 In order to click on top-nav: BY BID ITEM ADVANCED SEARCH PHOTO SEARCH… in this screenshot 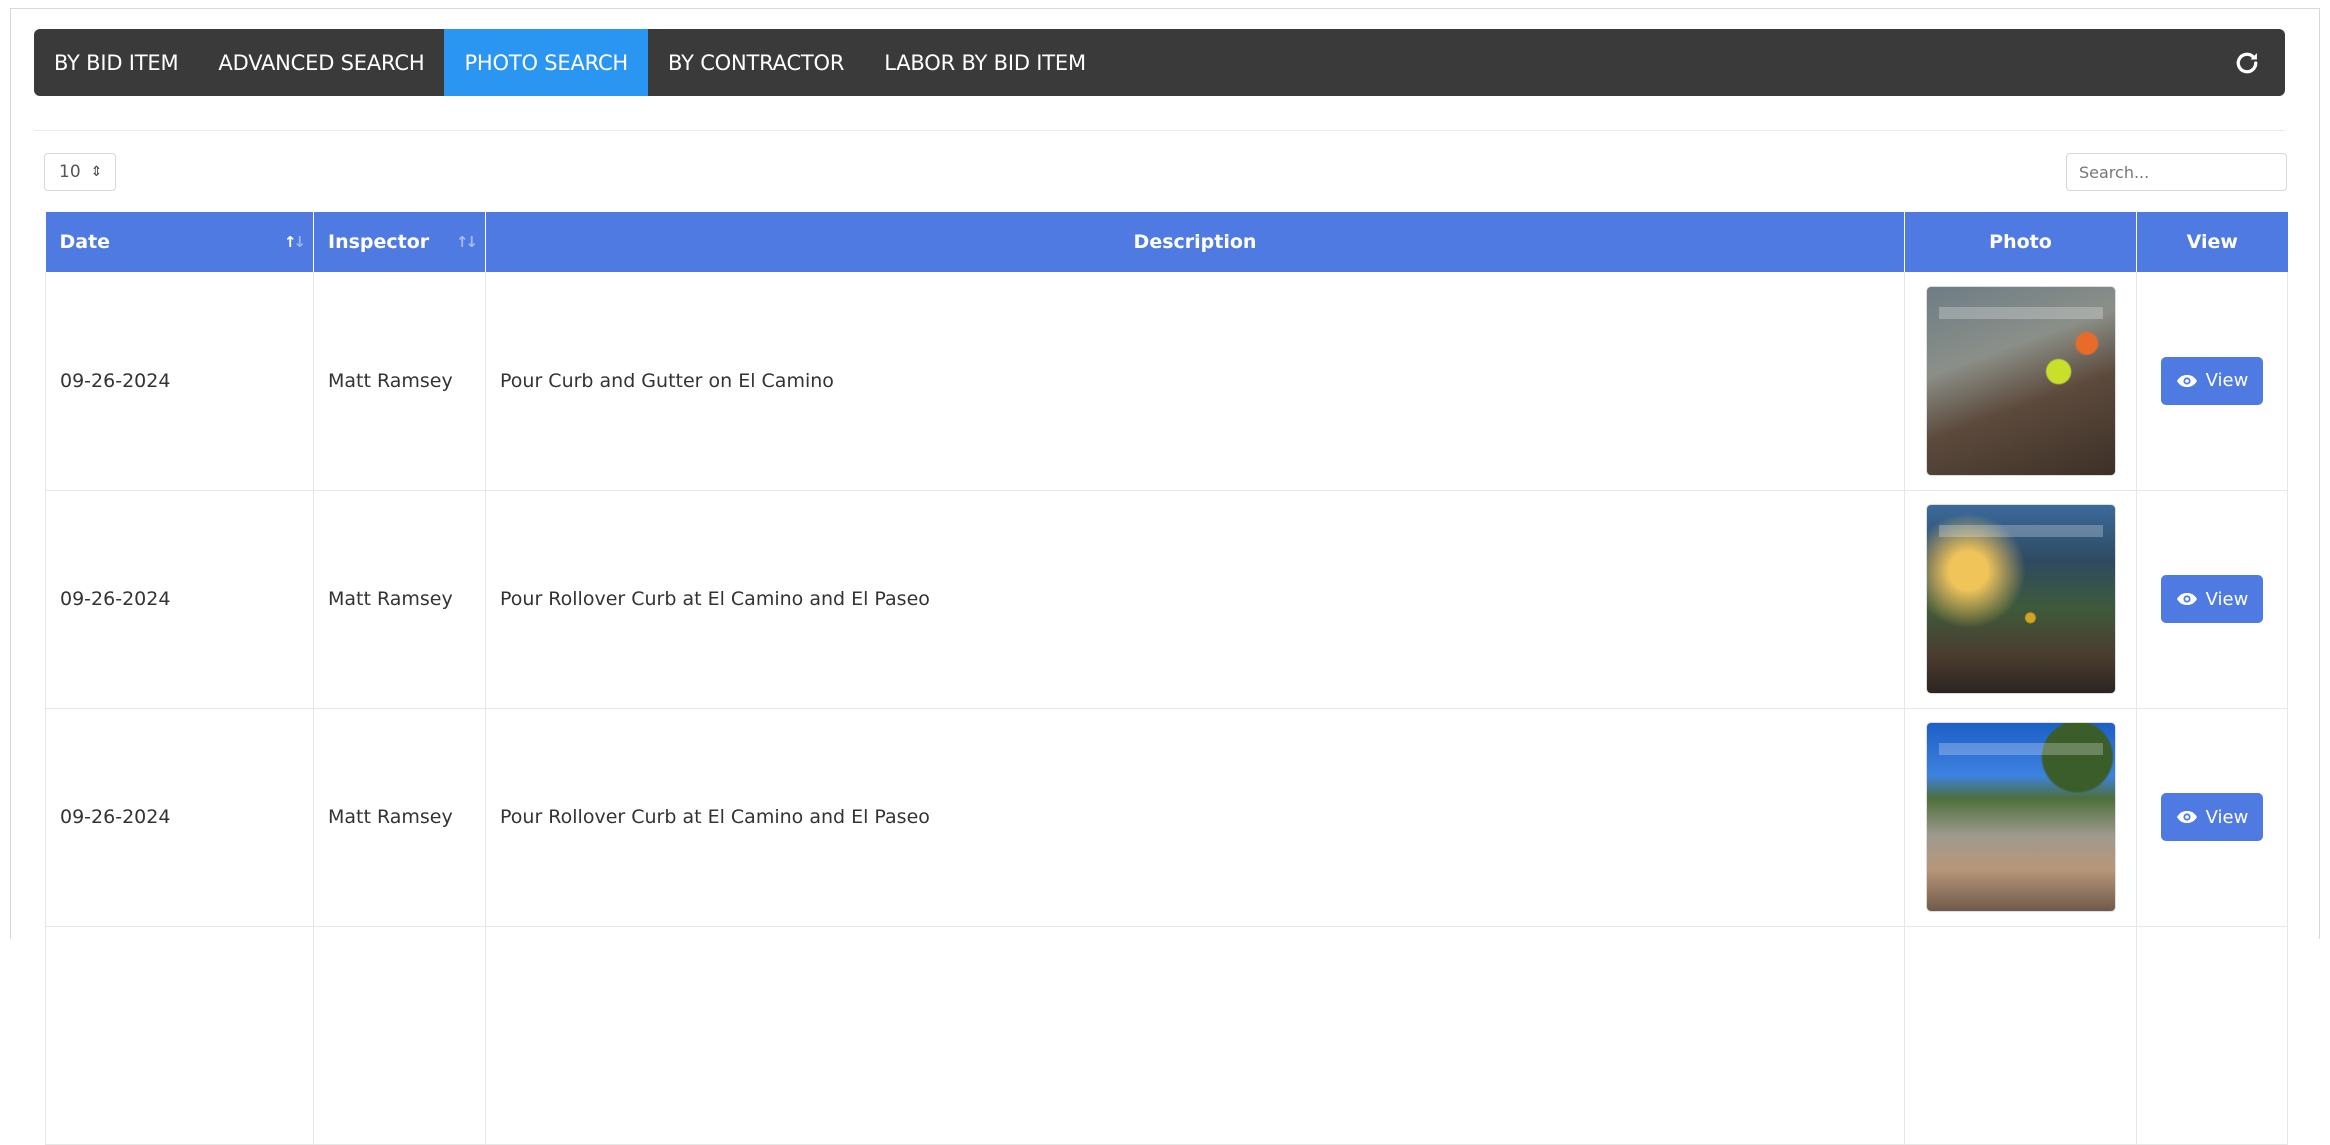, I will do `click(1159, 62)`.